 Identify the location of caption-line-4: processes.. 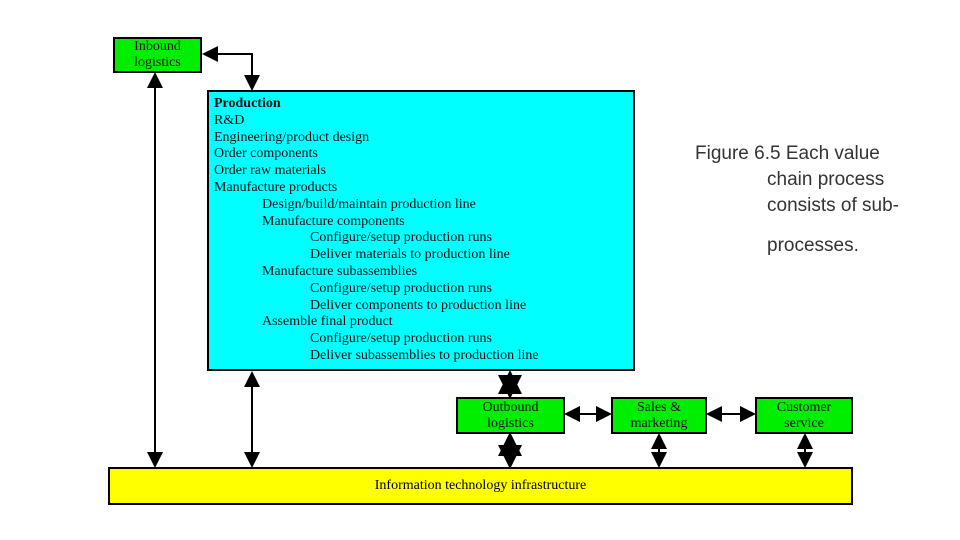
(813, 245).